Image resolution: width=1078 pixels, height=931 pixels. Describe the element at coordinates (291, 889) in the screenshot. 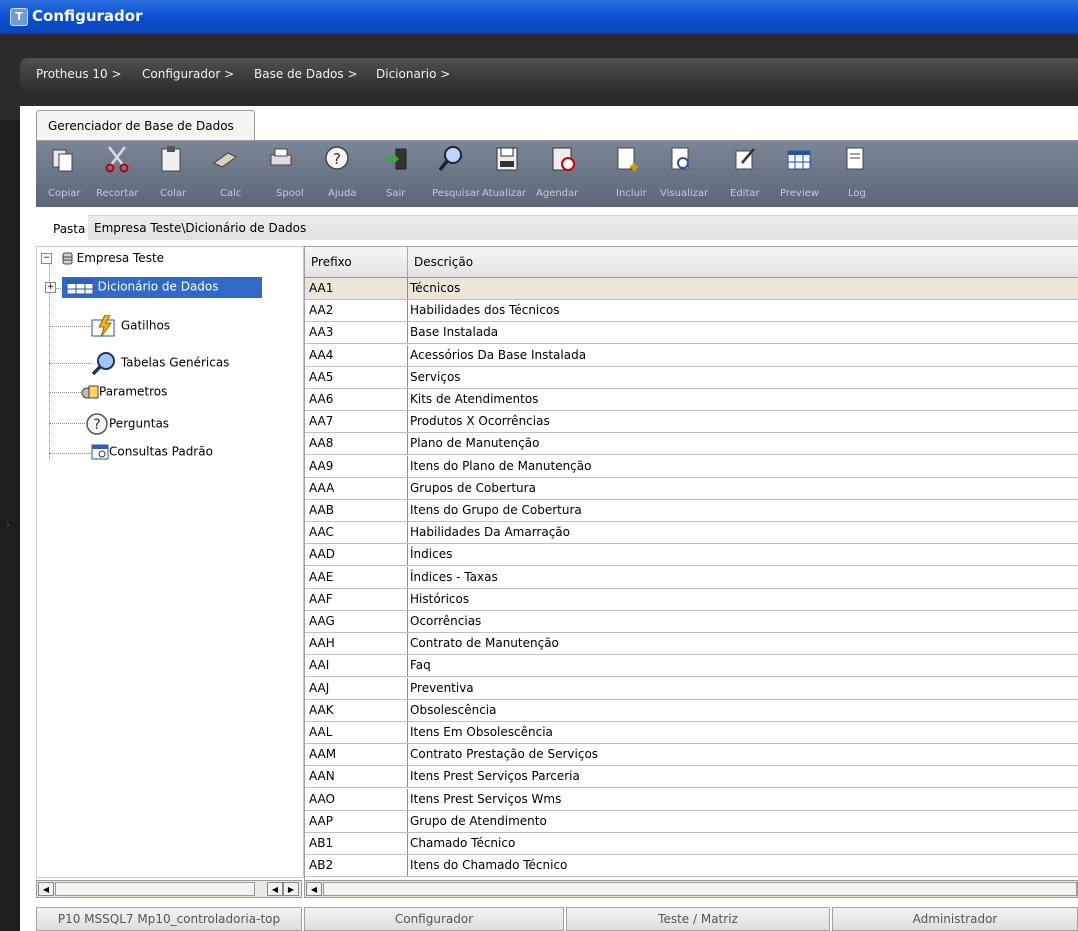

I see `scroll-right-icon: ▶` at that location.